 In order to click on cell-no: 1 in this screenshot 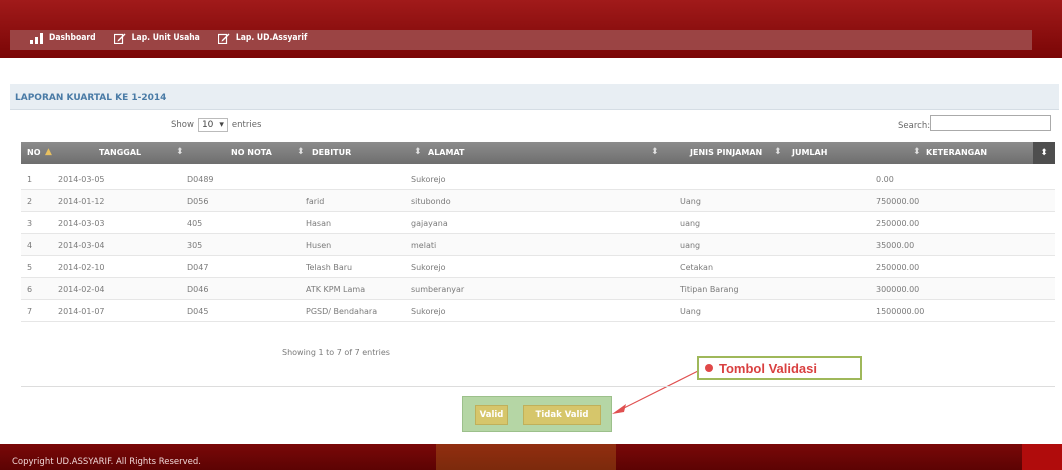, I will do `click(30, 179)`.